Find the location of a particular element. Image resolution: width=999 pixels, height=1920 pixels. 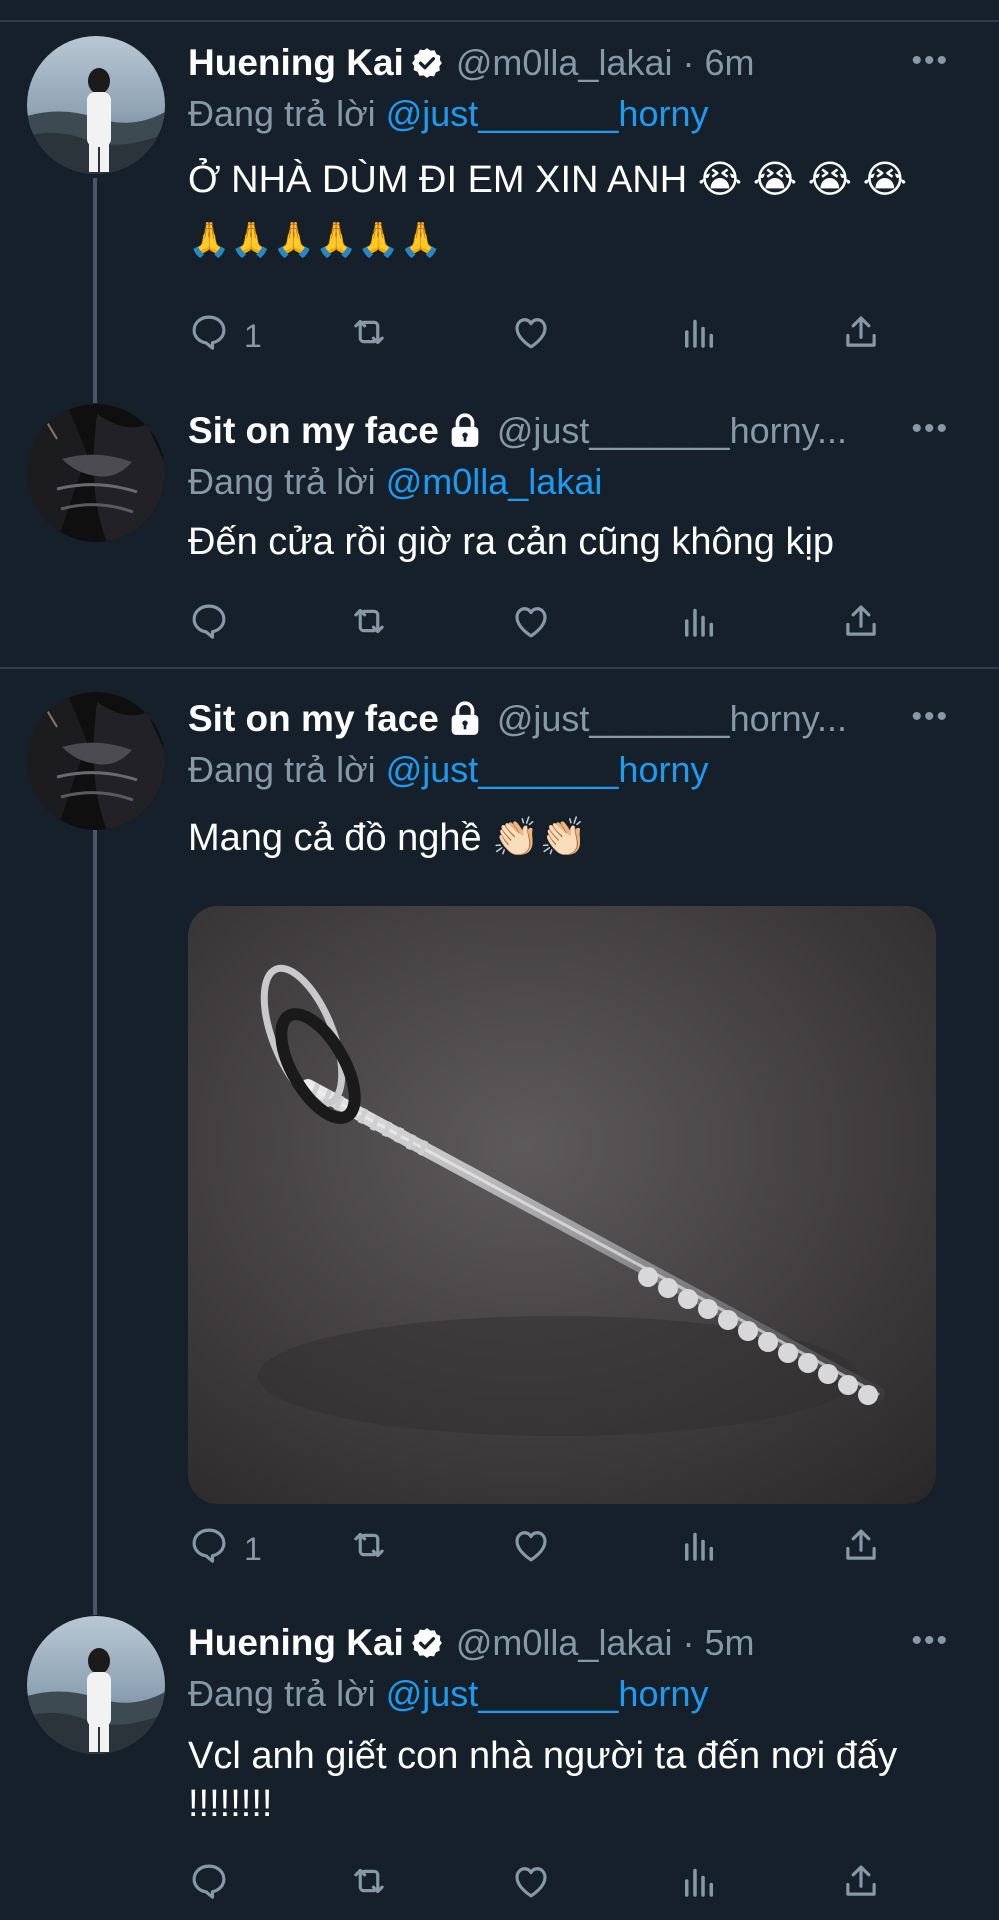

handle-and-time: @m0lla_lakai · 5m is located at coordinates (605, 1643).